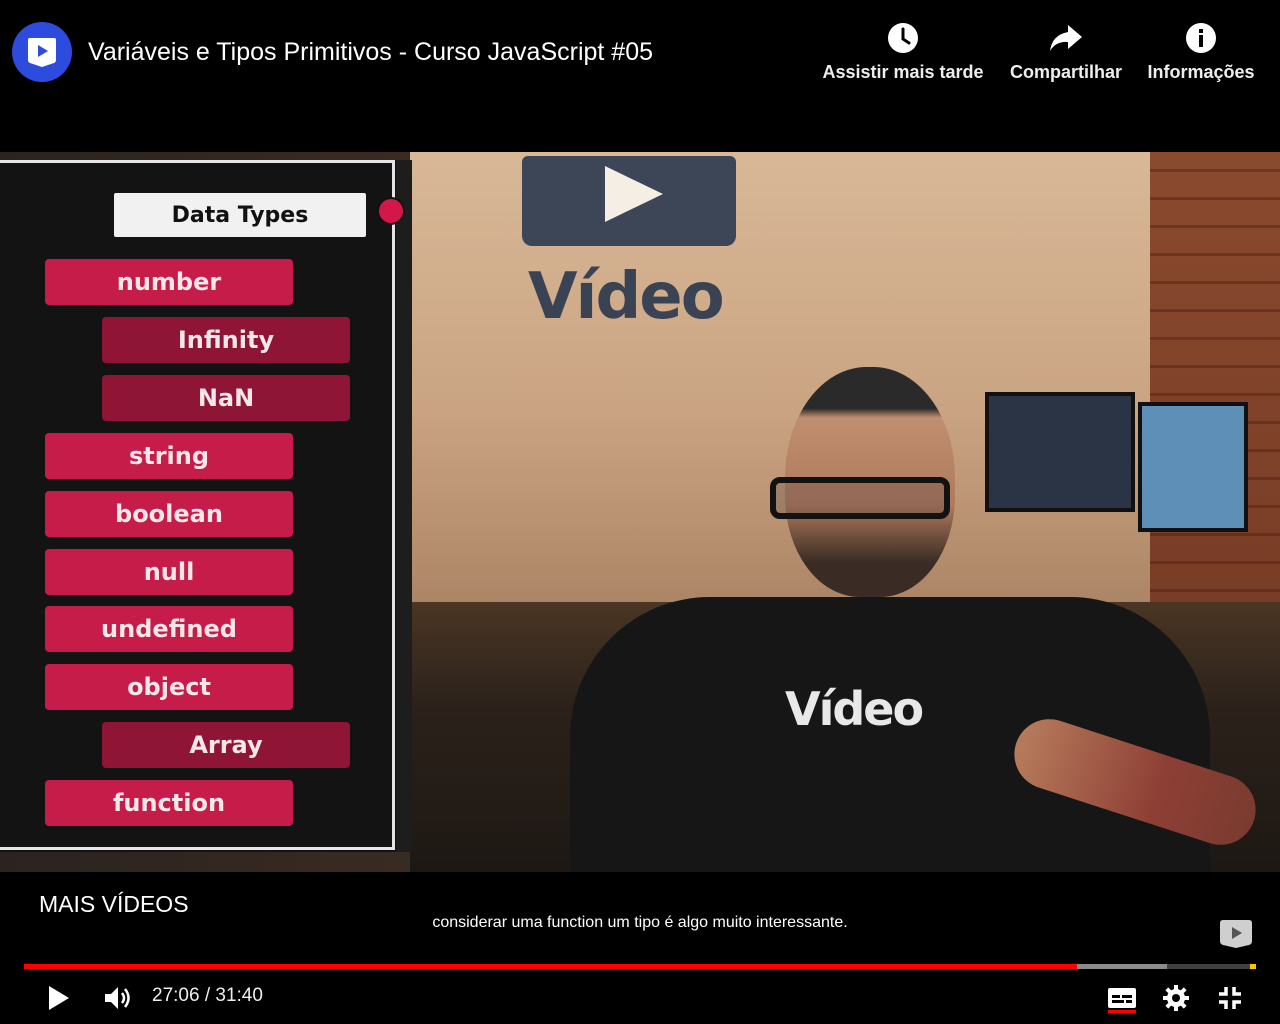 This screenshot has height=1024, width=1280. What do you see at coordinates (854, 709) in the screenshot?
I see `shirt-logo-text: Vídeo` at bounding box center [854, 709].